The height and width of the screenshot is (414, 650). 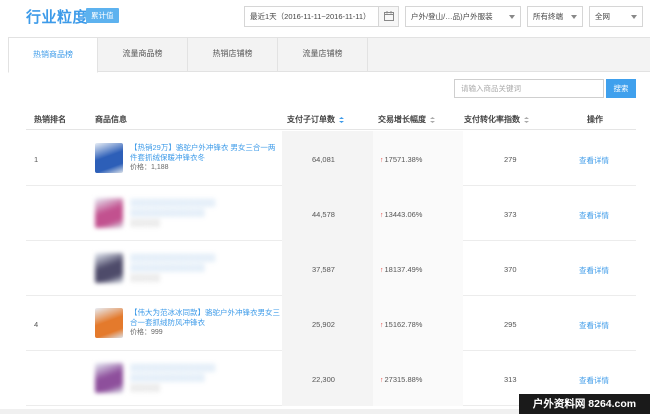 I want to click on terminal-select: 所有终端, so click(x=555, y=16).